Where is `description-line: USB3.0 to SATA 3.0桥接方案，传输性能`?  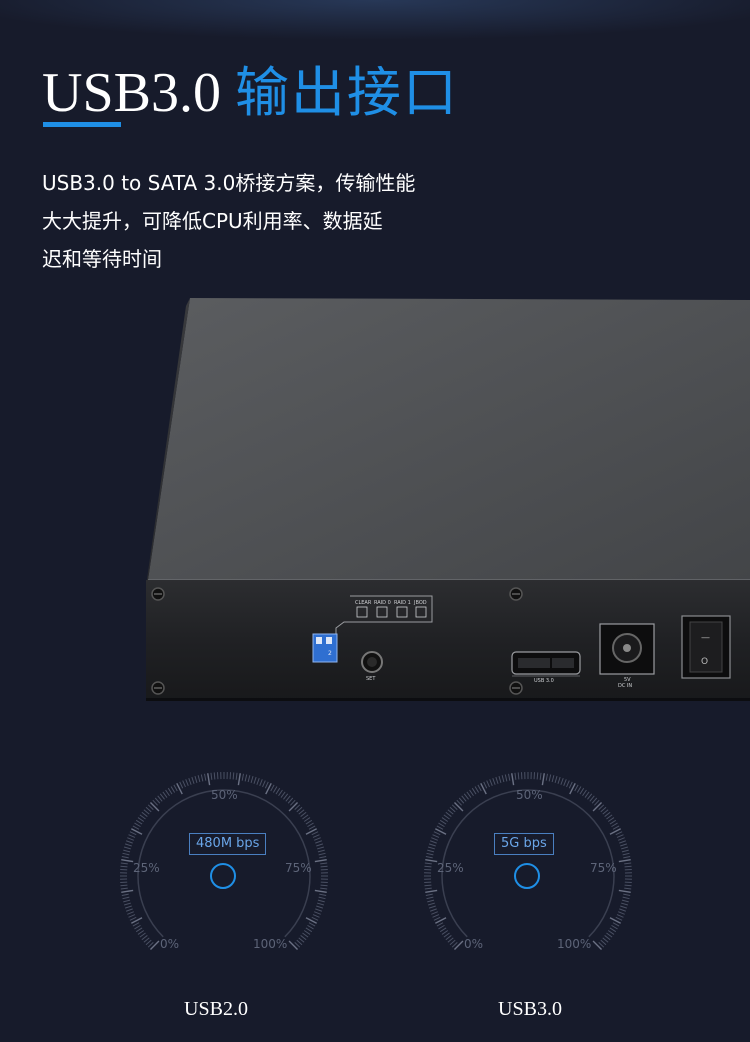 description-line: USB3.0 to SATA 3.0桥接方案，传输性能 is located at coordinates (229, 183).